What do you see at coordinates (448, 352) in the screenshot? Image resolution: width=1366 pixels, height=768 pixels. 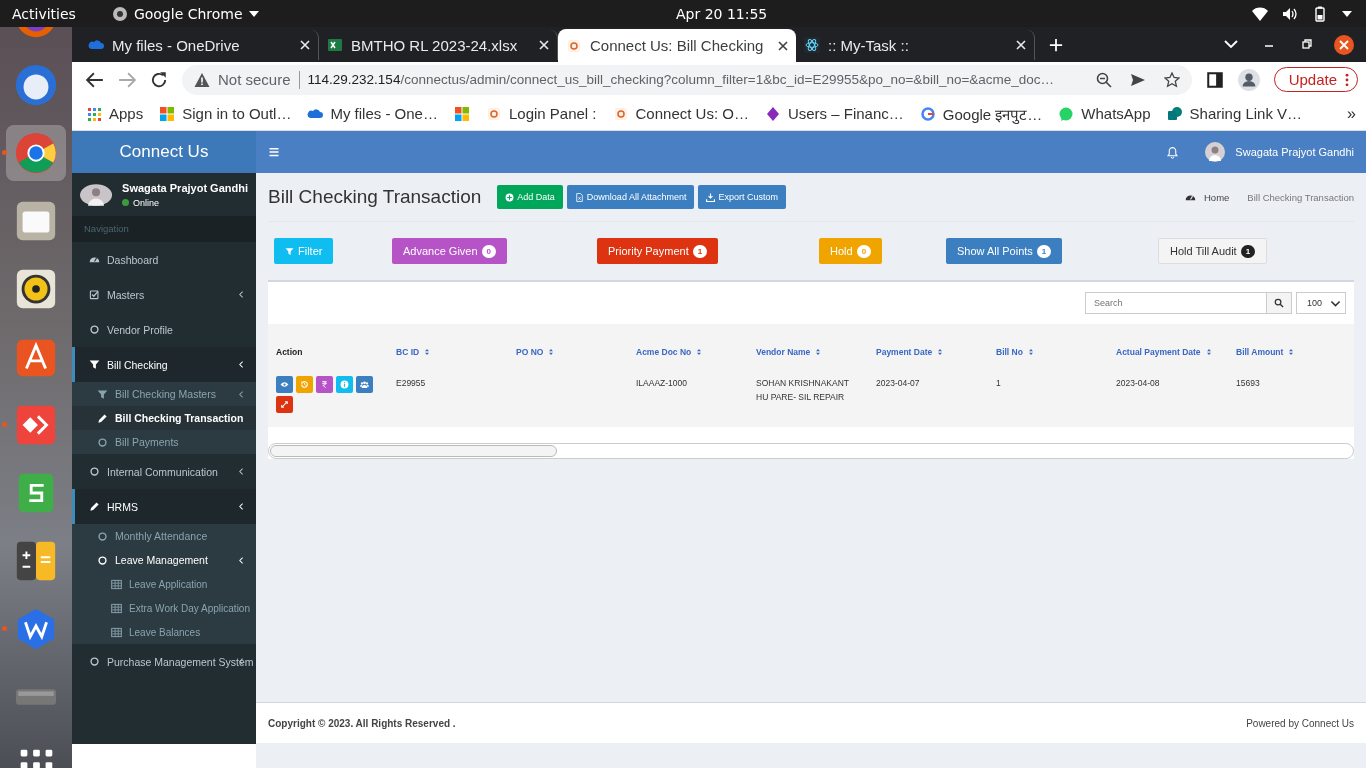 I see `column-header: BC ID` at bounding box center [448, 352].